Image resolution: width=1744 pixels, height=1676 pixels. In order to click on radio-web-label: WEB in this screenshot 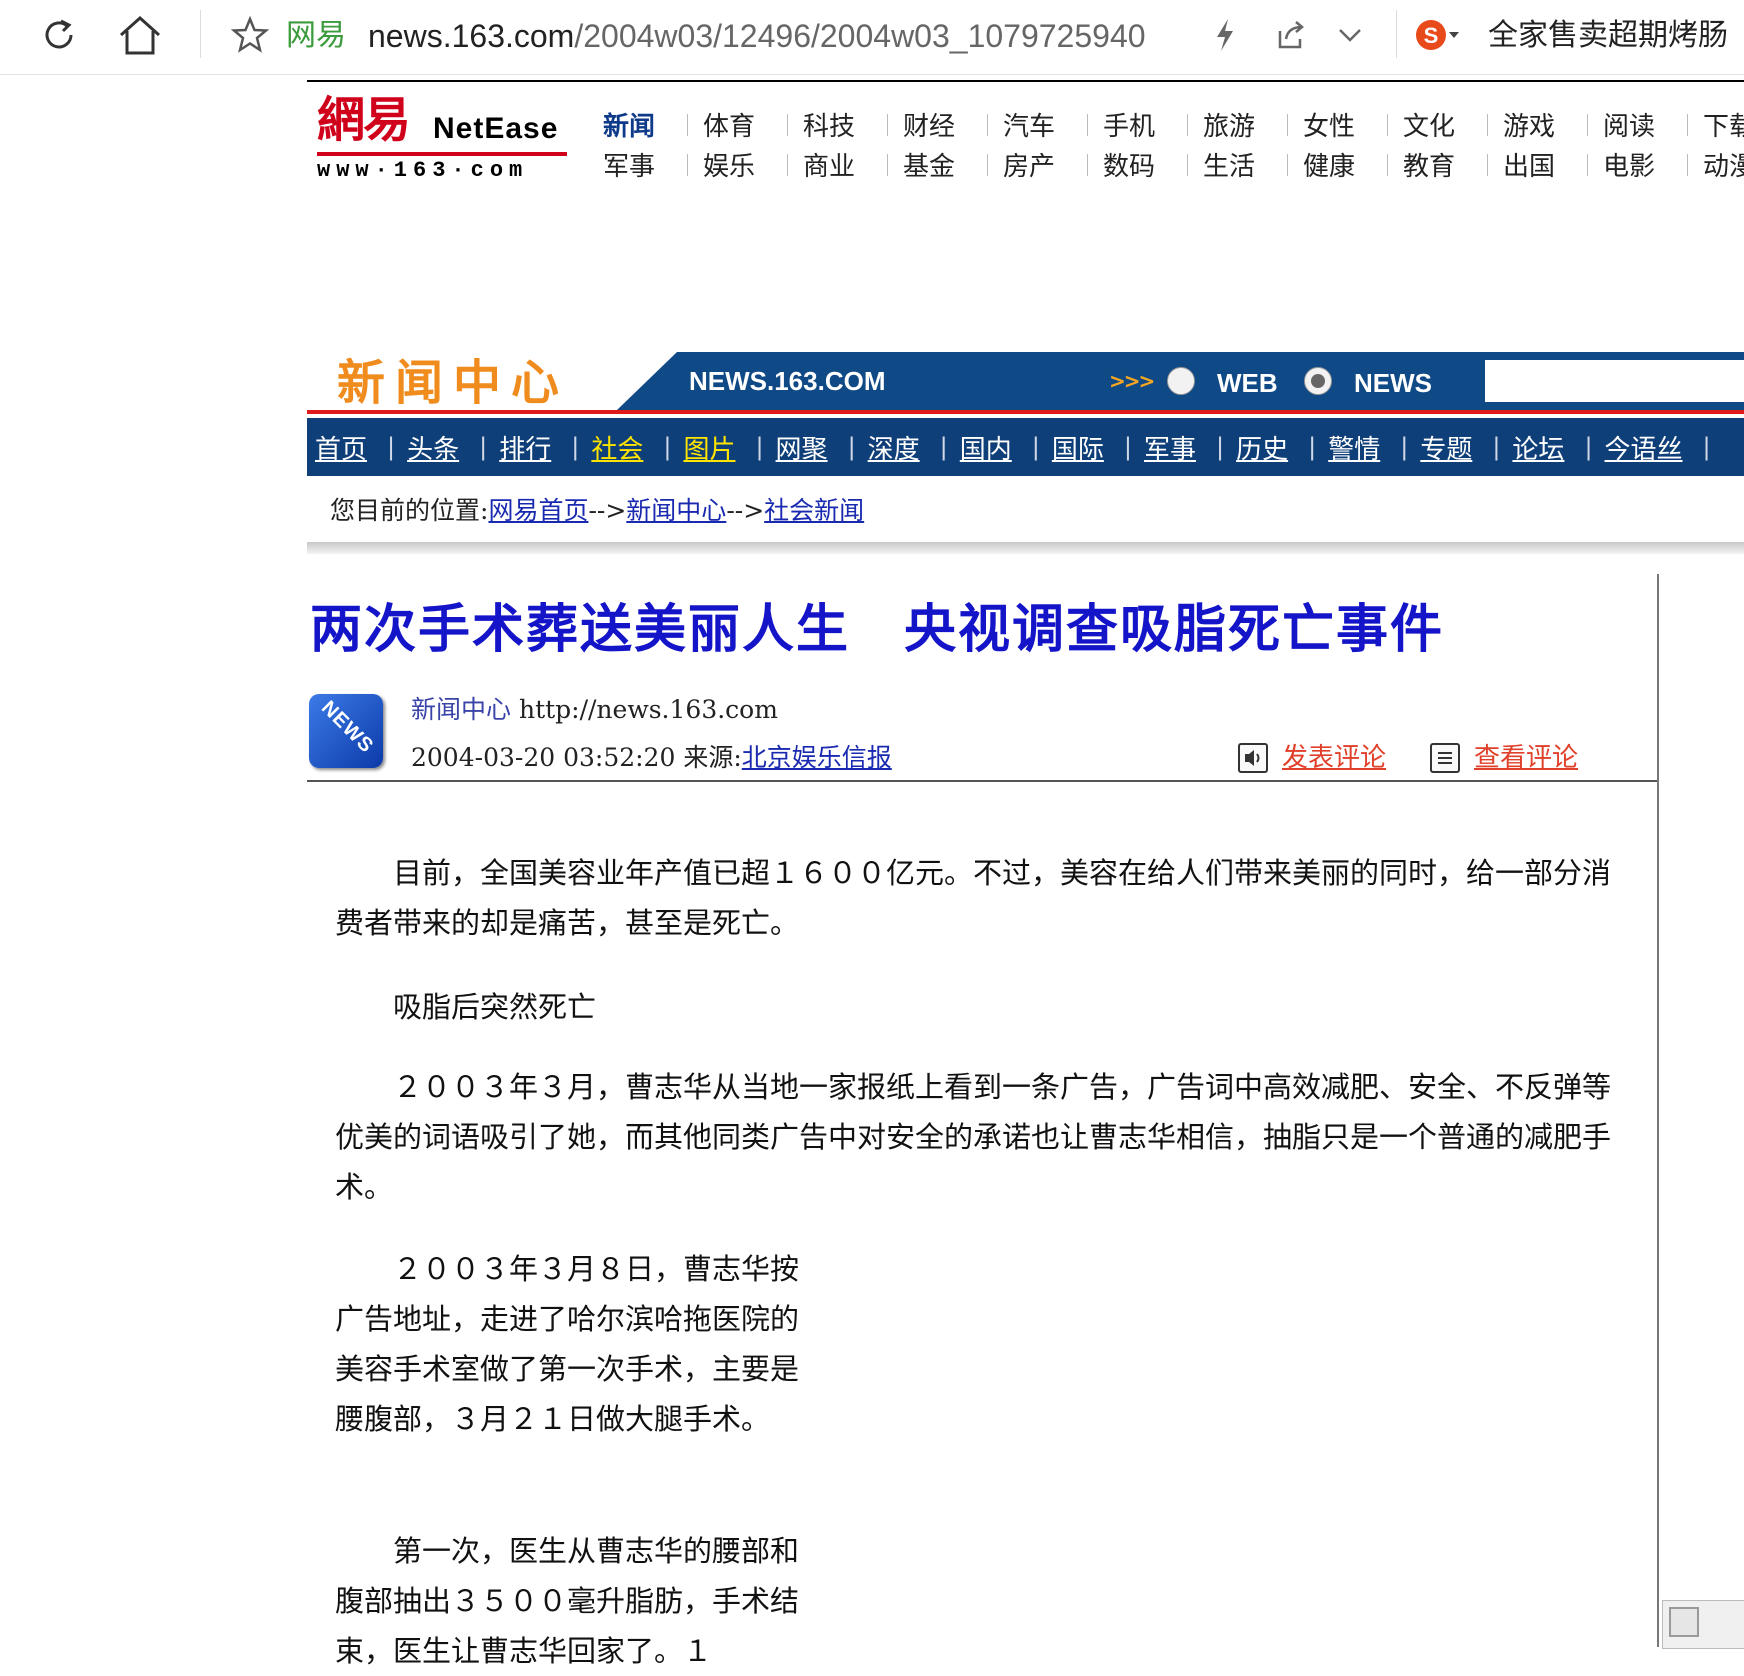, I will do `click(1247, 383)`.